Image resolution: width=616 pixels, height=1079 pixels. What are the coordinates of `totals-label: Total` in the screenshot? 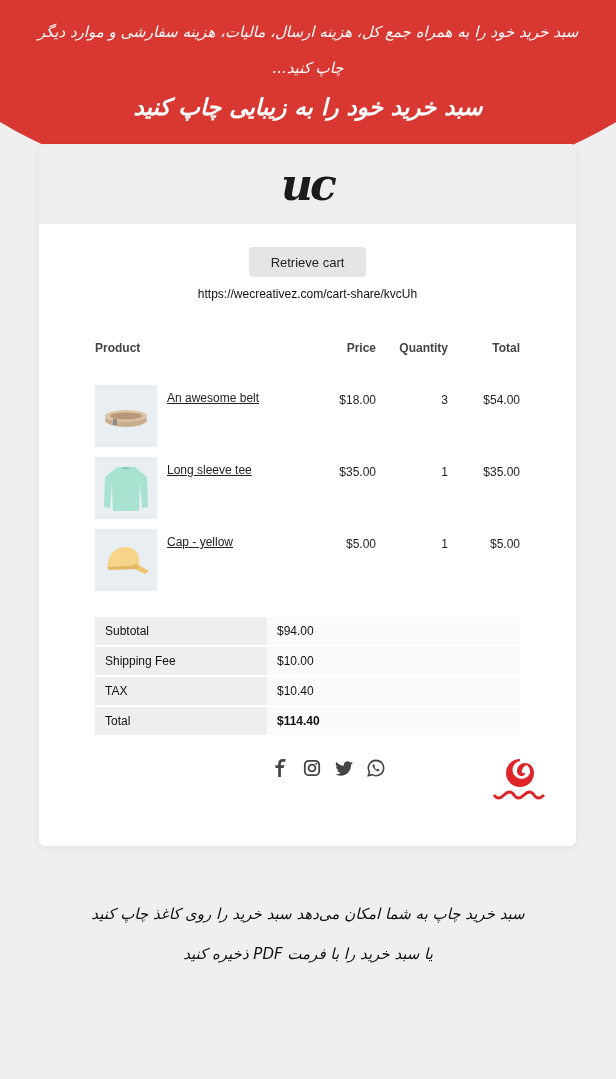 It's located at (181, 721).